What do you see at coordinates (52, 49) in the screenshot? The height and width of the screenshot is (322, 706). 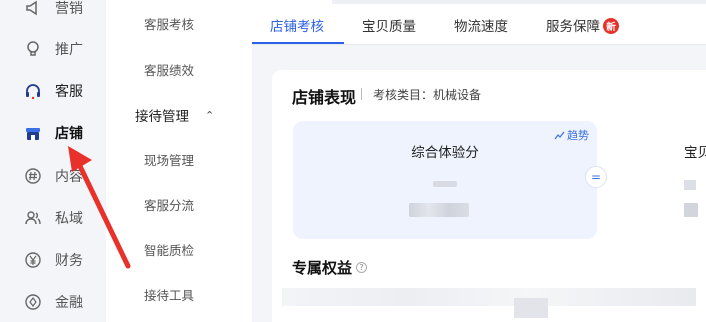 I see `sidebar-item-promotion: 推广` at bounding box center [52, 49].